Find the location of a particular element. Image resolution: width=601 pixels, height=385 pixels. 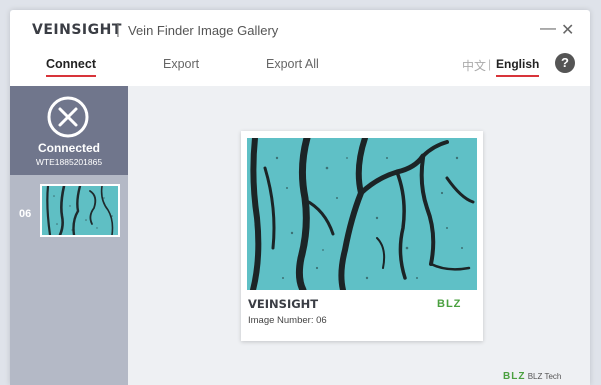

image-number: Image Number: 06 is located at coordinates (287, 320).